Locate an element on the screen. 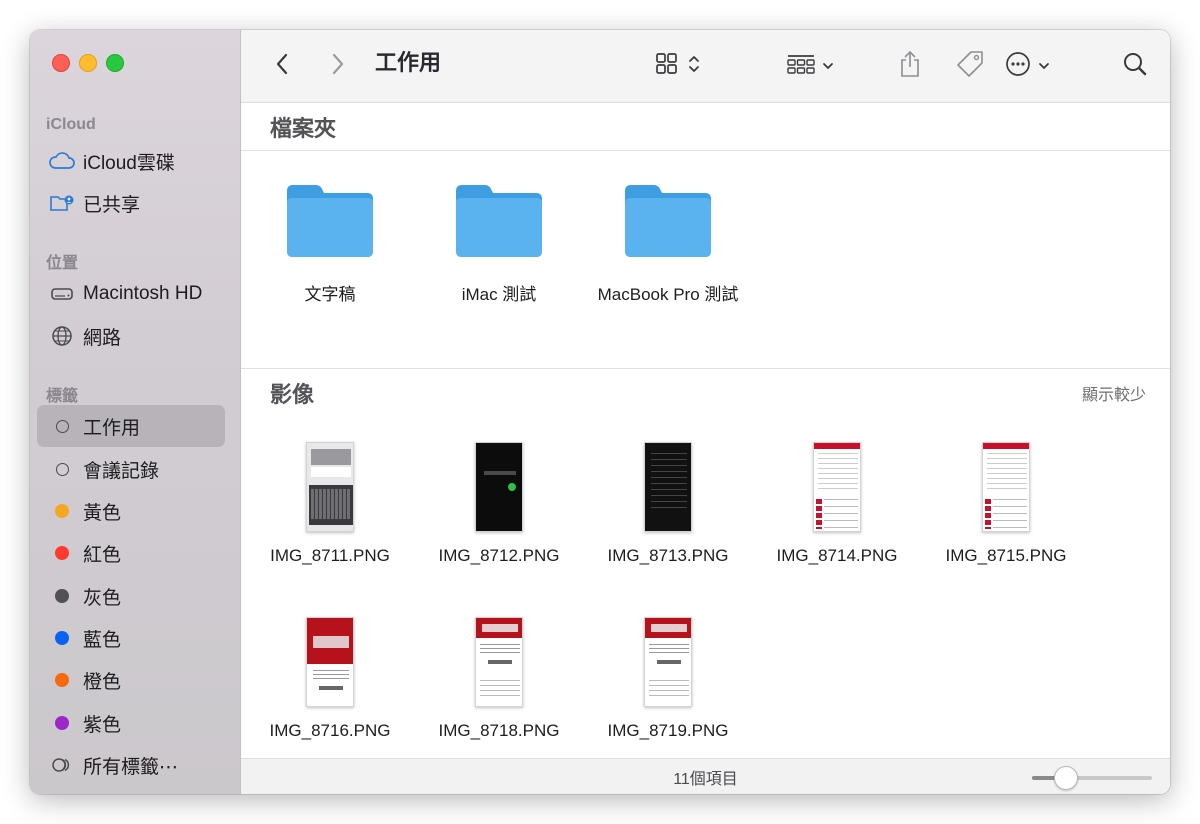  zoom-window-button is located at coordinates (115, 63).